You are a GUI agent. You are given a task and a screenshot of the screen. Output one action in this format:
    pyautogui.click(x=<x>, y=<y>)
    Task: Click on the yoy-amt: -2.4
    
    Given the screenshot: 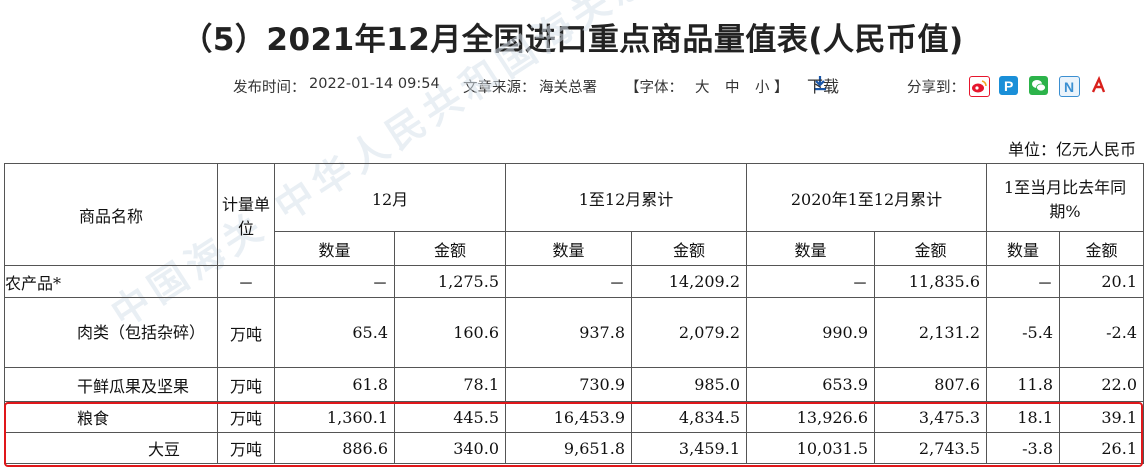 What is the action you would take?
    pyautogui.click(x=1101, y=332)
    